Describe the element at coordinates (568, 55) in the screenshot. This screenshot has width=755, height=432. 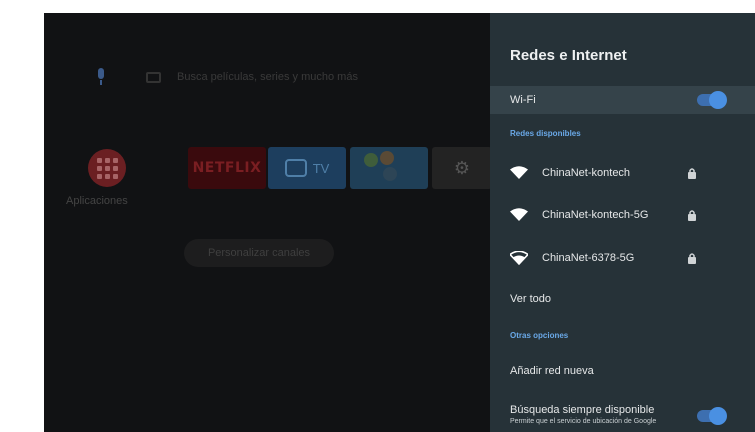
I see `panel-title: Redes e Internet` at that location.